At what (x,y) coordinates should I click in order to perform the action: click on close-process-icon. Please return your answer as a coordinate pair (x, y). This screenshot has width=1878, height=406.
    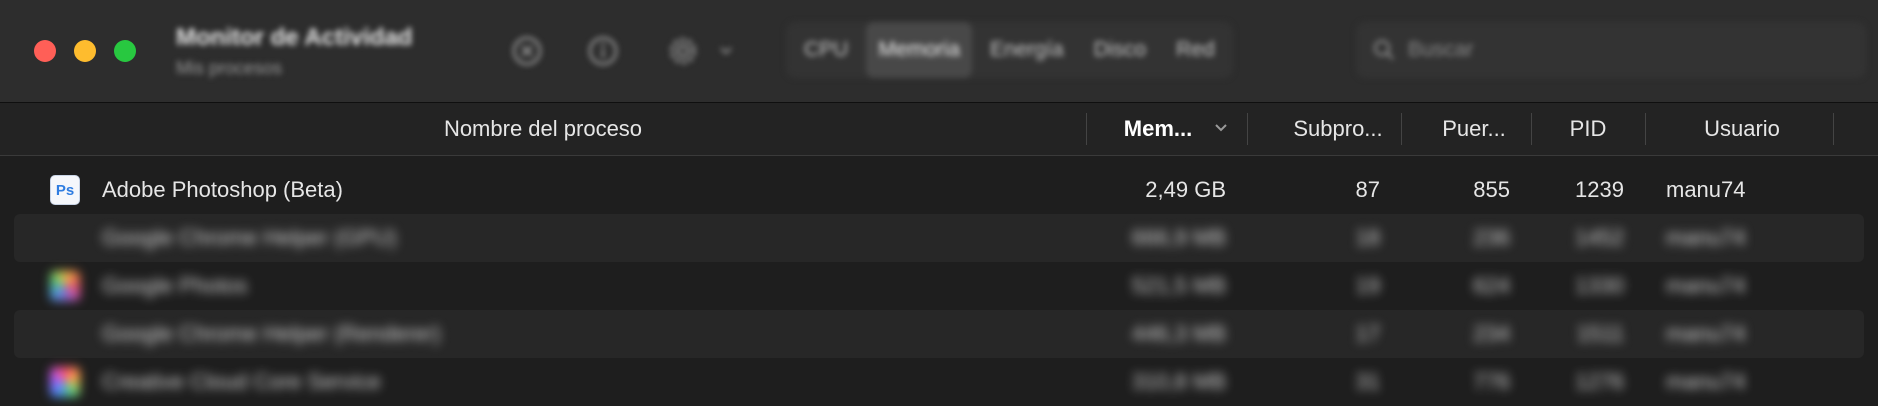
    Looking at the image, I should click on (527, 51).